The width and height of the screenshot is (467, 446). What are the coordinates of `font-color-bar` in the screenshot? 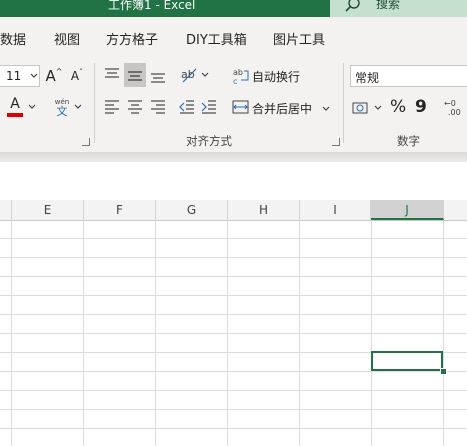 It's located at (15, 115).